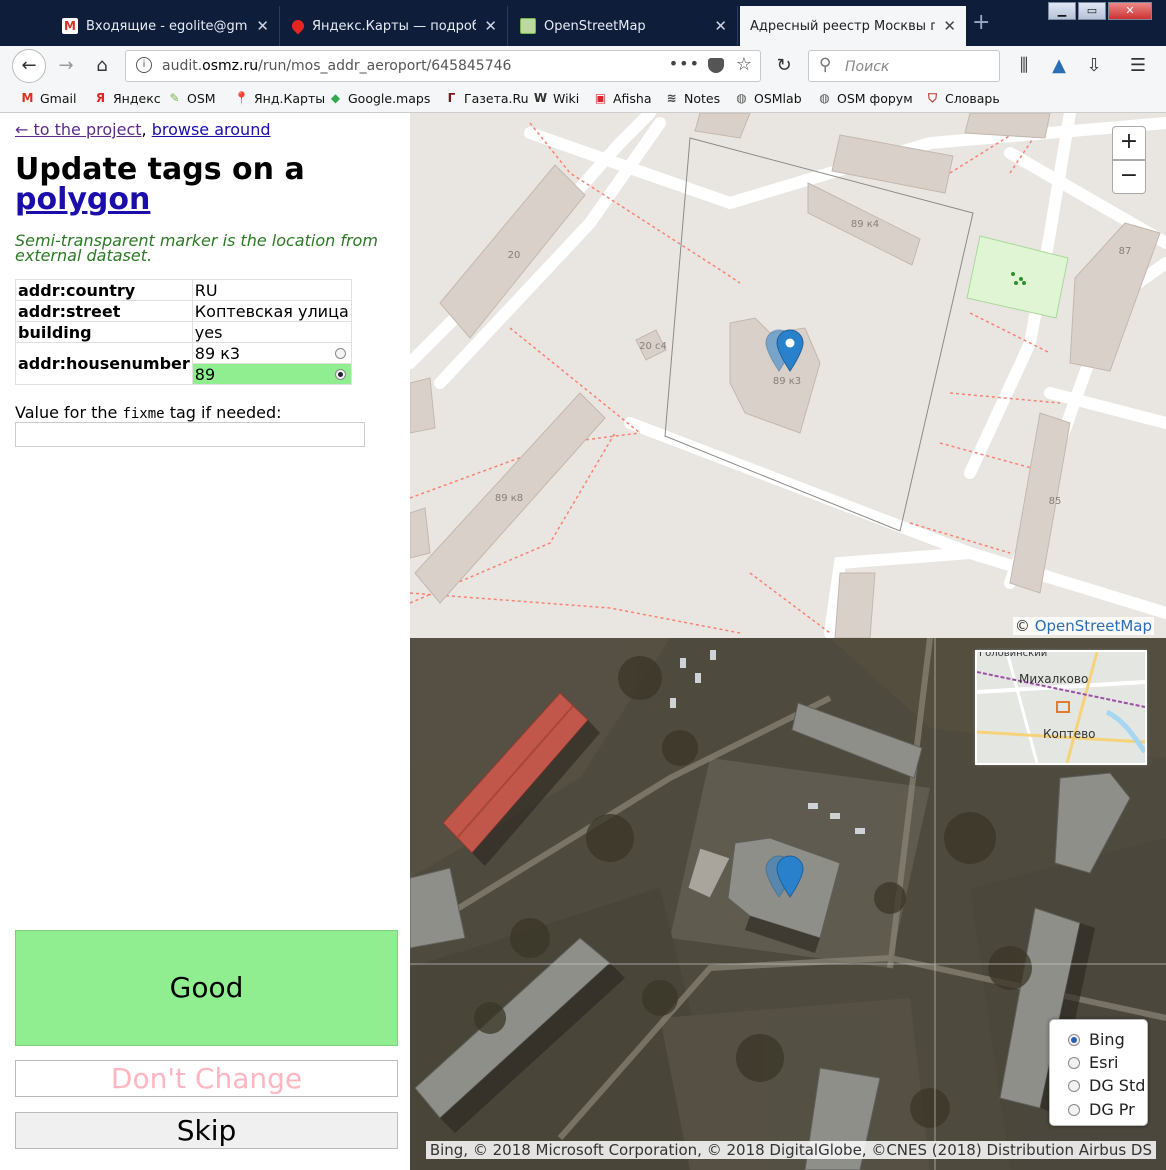 Image resolution: width=1166 pixels, height=1170 pixels. Describe the element at coordinates (395, 26) in the screenshot. I see `tab-yandex-maps: Яндекс.Карты — подробна ✕` at that location.